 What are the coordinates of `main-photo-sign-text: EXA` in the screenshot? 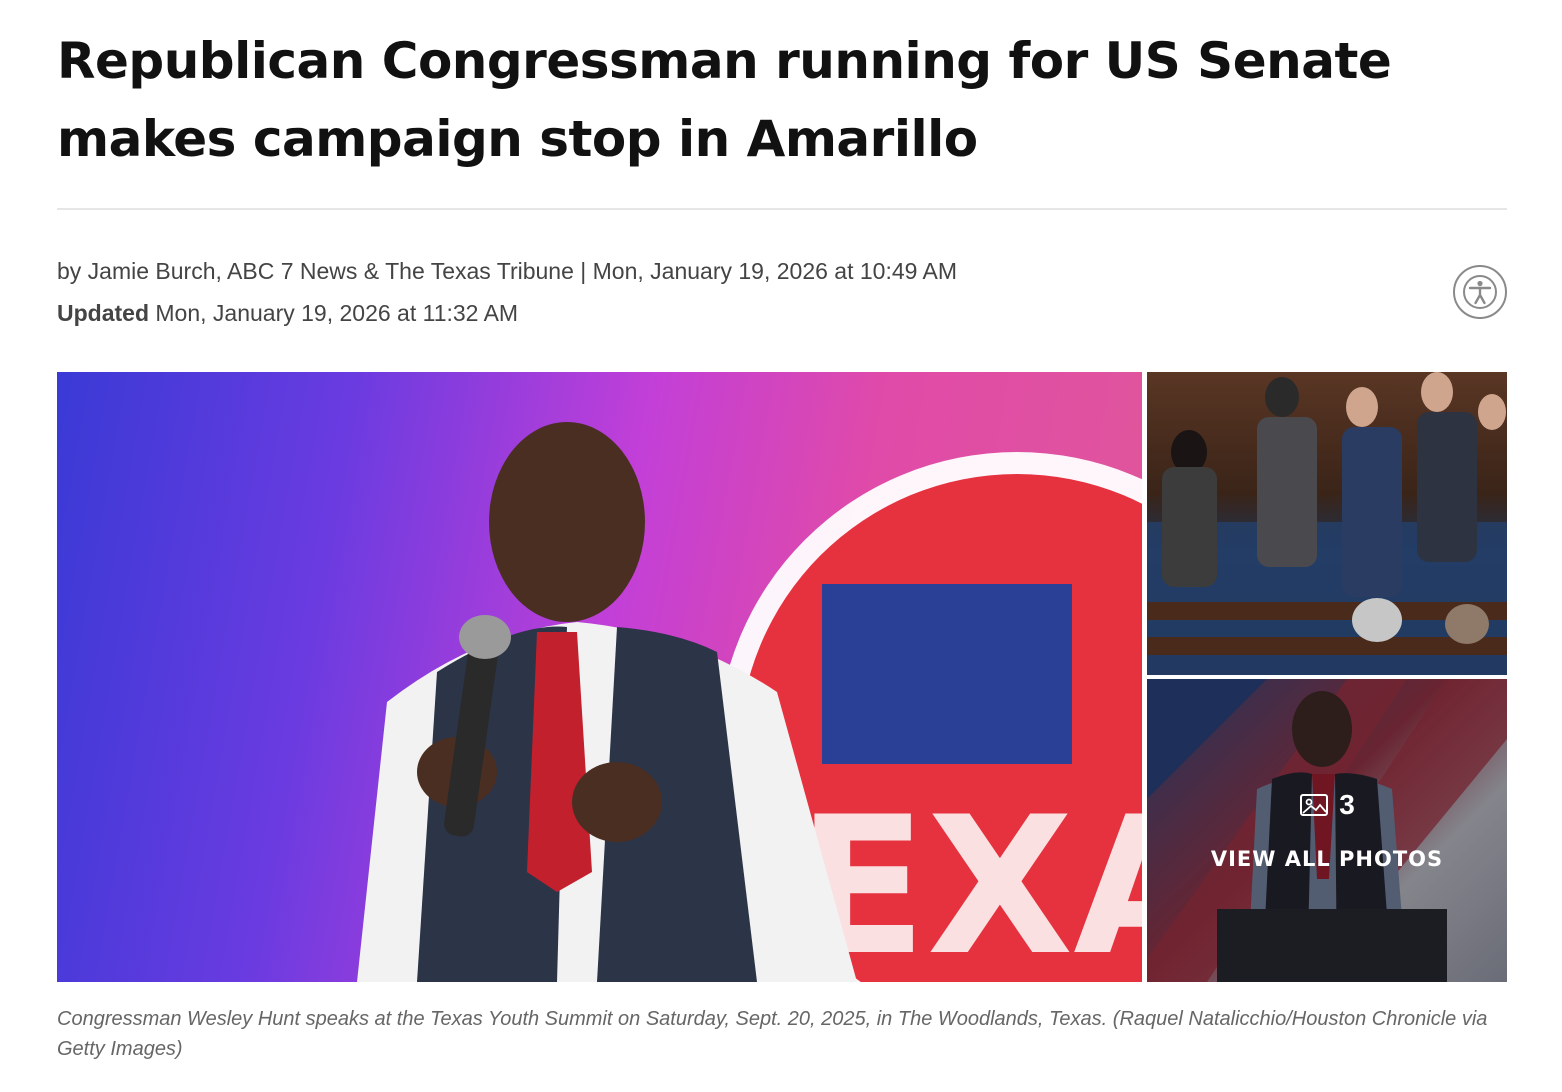 It's located at (969, 879).